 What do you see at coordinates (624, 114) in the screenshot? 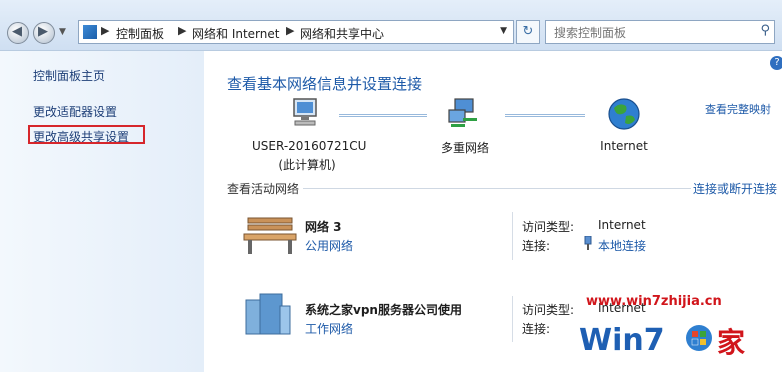
I see `internet-globe-icon` at bounding box center [624, 114].